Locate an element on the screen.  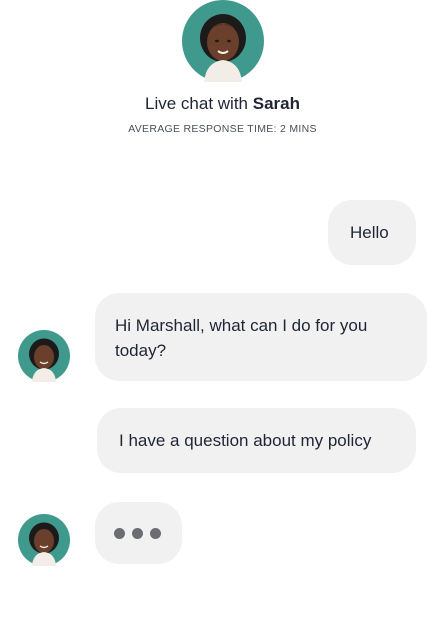
user-message-bubble: Hello is located at coordinates (372, 232).